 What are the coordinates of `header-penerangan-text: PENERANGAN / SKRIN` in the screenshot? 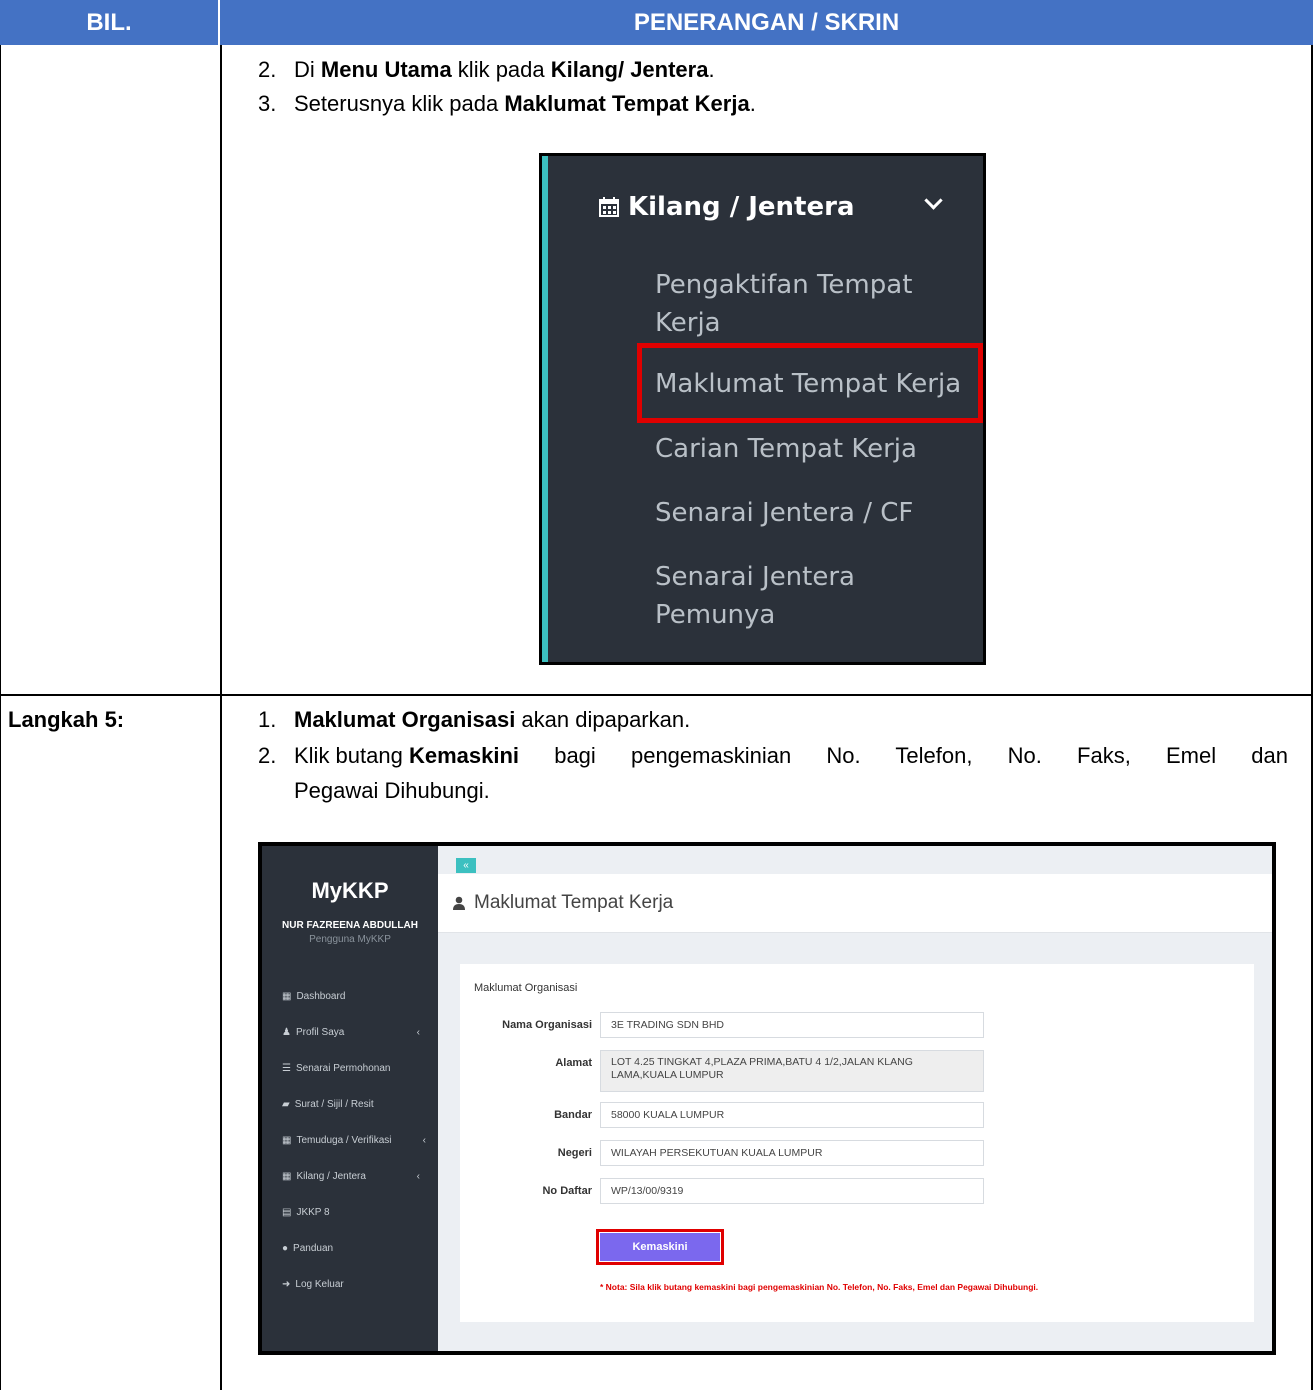 It's located at (766, 22).